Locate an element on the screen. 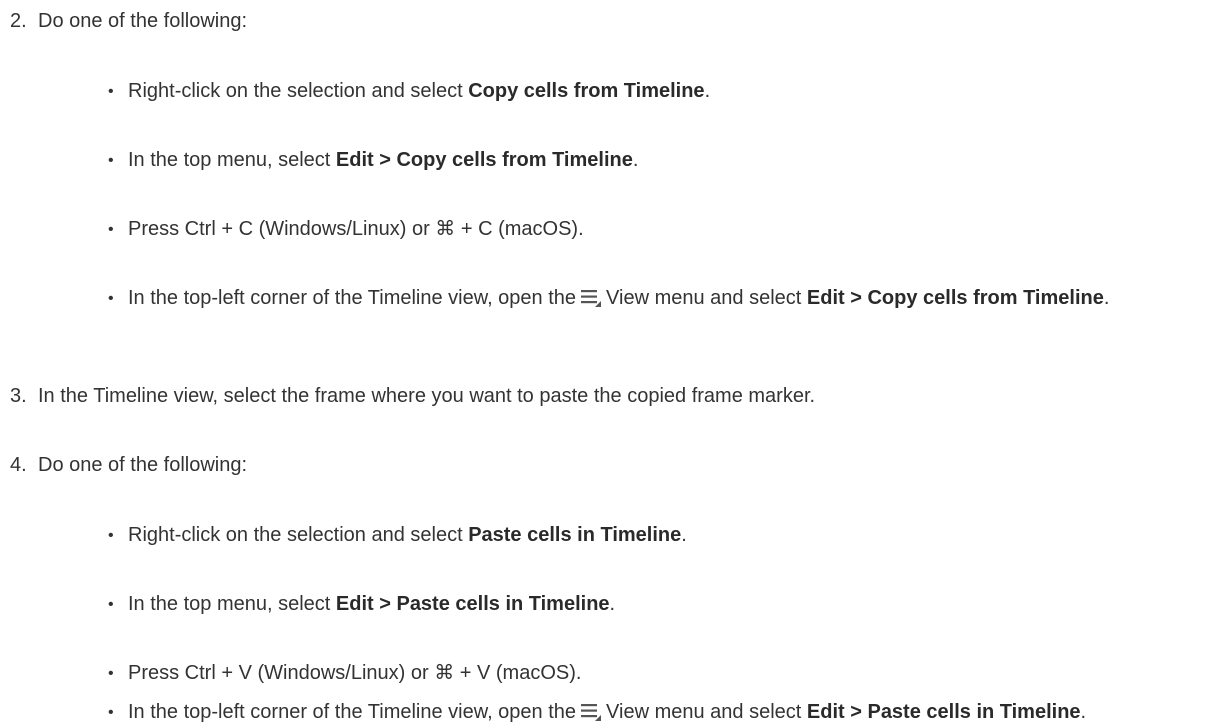 The width and height of the screenshot is (1212, 727). step-4: 4. Do one of the following: is located at coordinates (128, 465).